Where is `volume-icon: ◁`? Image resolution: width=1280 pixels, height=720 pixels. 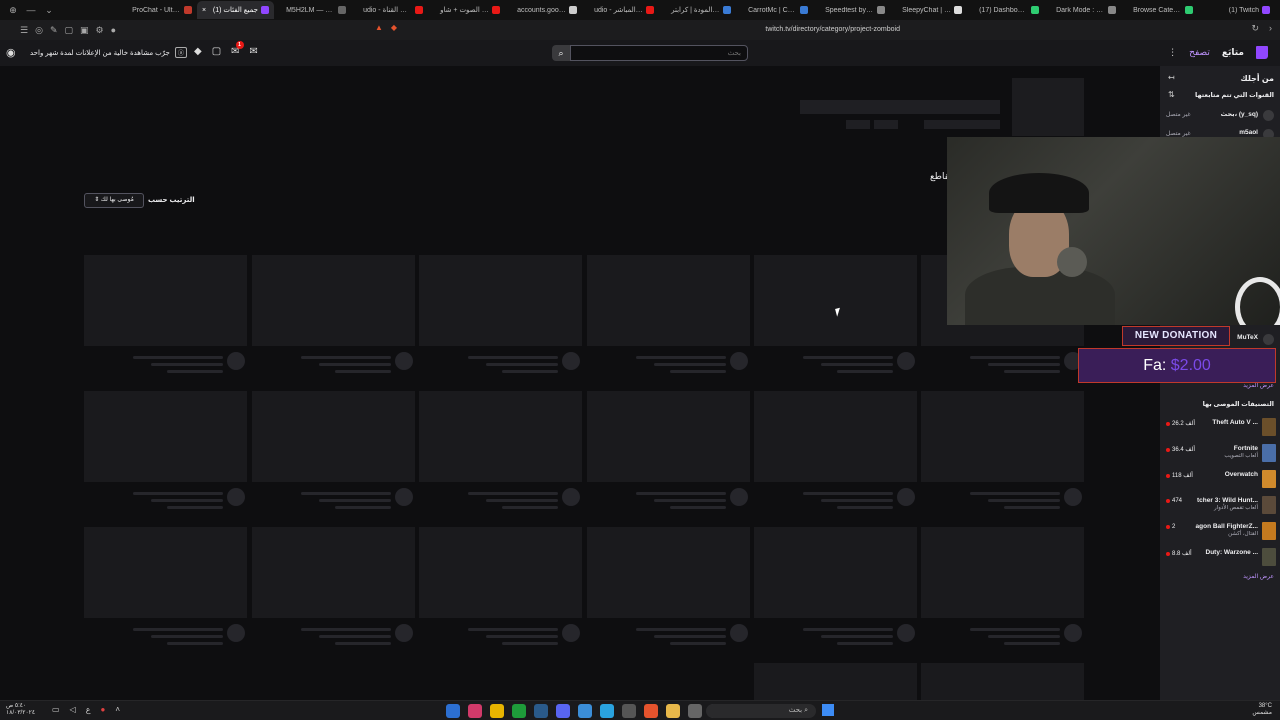 volume-icon: ◁ is located at coordinates (73, 709).